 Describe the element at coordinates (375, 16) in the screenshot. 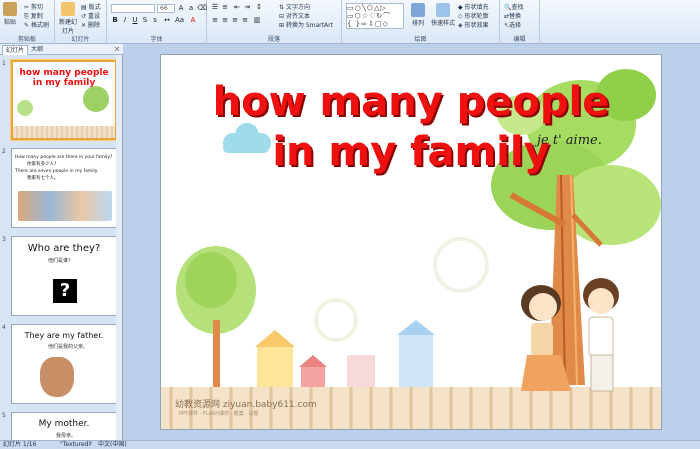

I see `shapes-gallery: ▭○╲⬠△▷ ▭⬡☆♡↻⌒{ }⇨⇩▢◇` at that location.